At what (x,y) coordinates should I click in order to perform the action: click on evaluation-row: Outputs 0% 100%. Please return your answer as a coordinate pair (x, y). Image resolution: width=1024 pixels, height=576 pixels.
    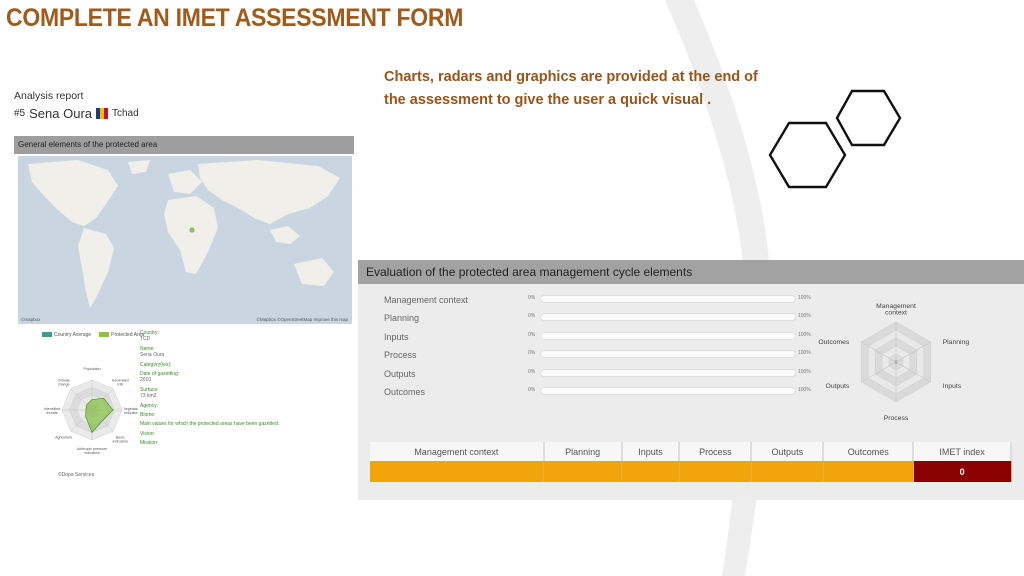
    Looking at the image, I should click on (597, 375).